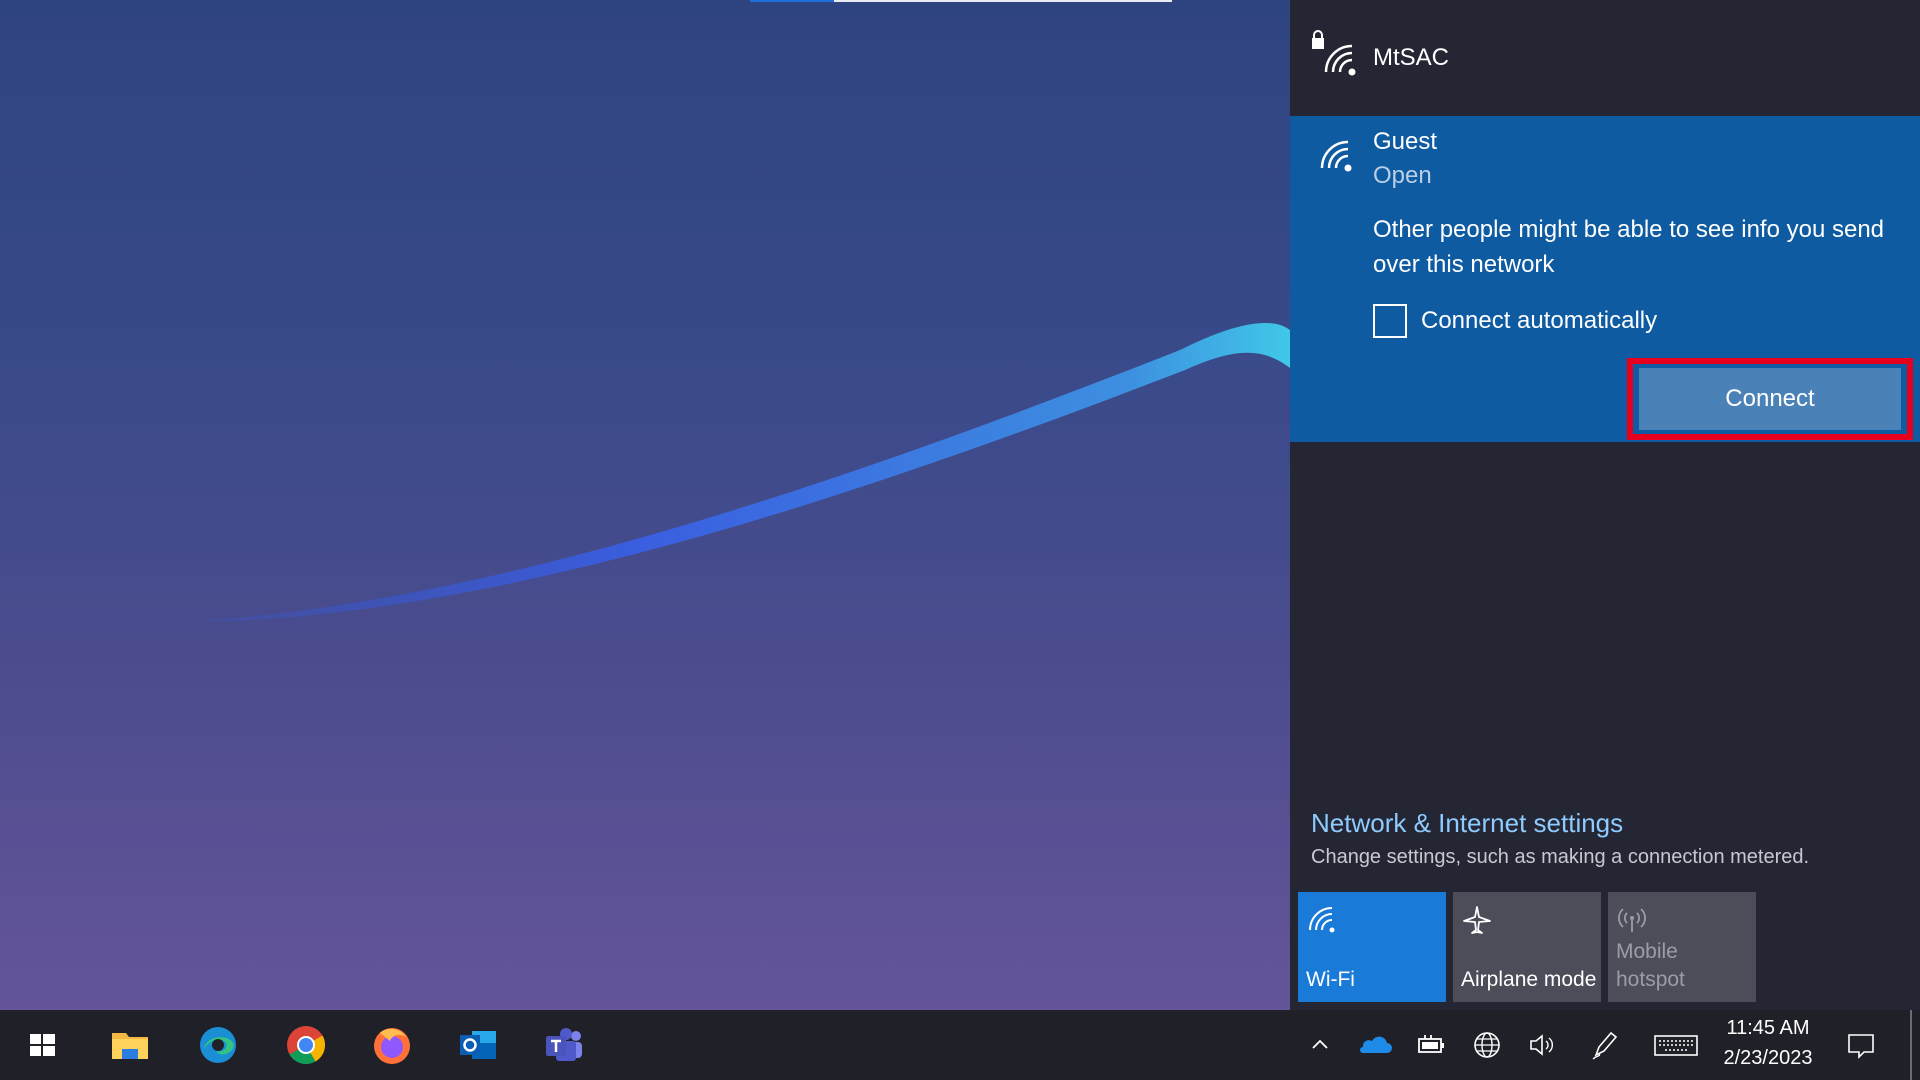  What do you see at coordinates (1431, 1045) in the screenshot?
I see `battery-icon` at bounding box center [1431, 1045].